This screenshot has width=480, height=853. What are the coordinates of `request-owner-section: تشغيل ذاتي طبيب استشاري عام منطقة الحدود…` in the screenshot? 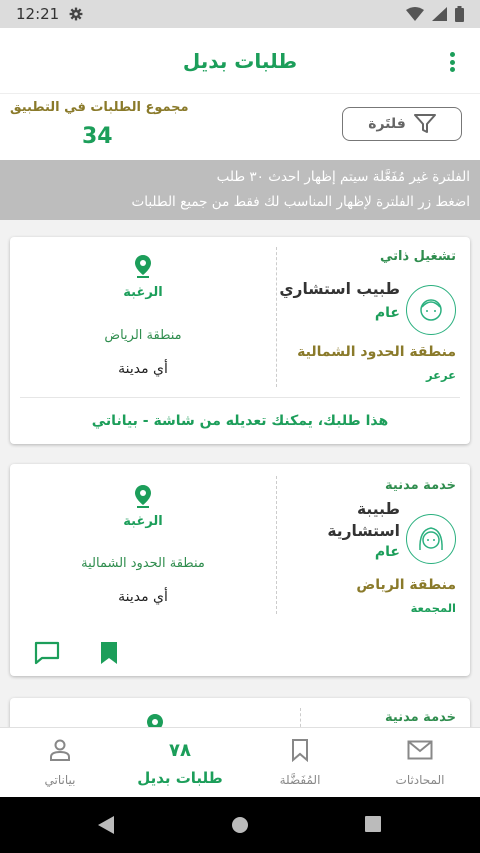 It's located at (374, 317).